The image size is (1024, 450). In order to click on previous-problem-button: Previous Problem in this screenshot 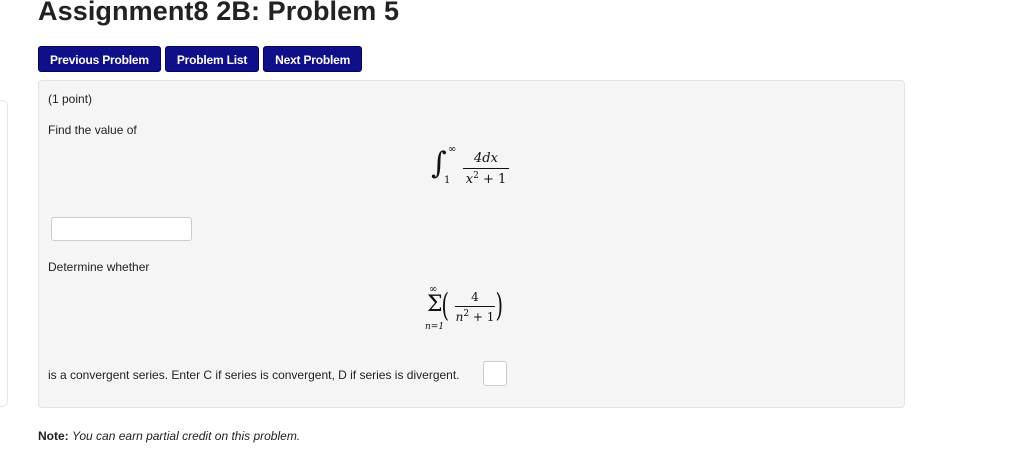, I will do `click(99, 59)`.